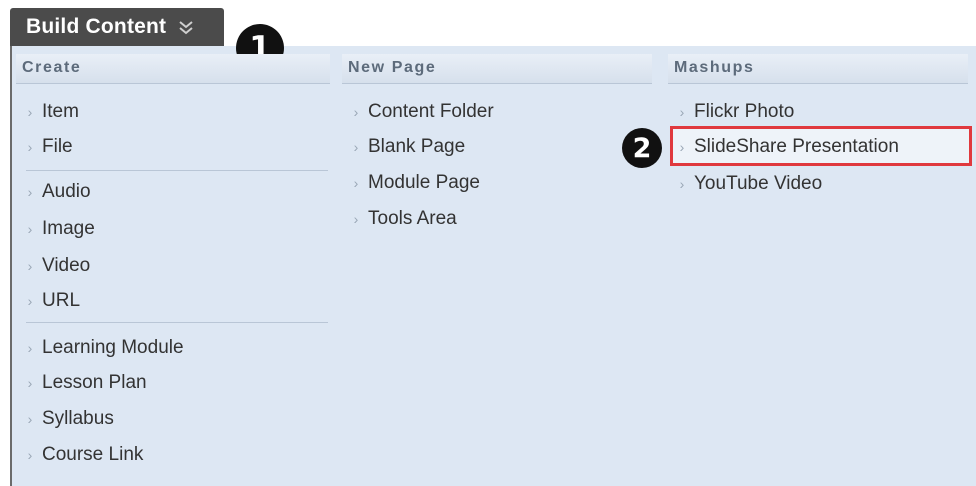 The image size is (976, 486). I want to click on menu-item-lesson-plan: › Lesson Plan, so click(86, 383).